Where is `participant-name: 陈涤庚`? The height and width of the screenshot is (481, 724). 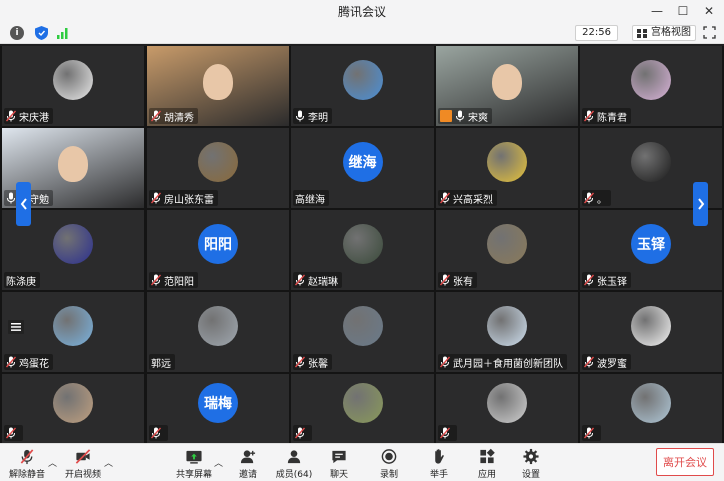
participant-name: 陈涤庚 is located at coordinates (21, 282).